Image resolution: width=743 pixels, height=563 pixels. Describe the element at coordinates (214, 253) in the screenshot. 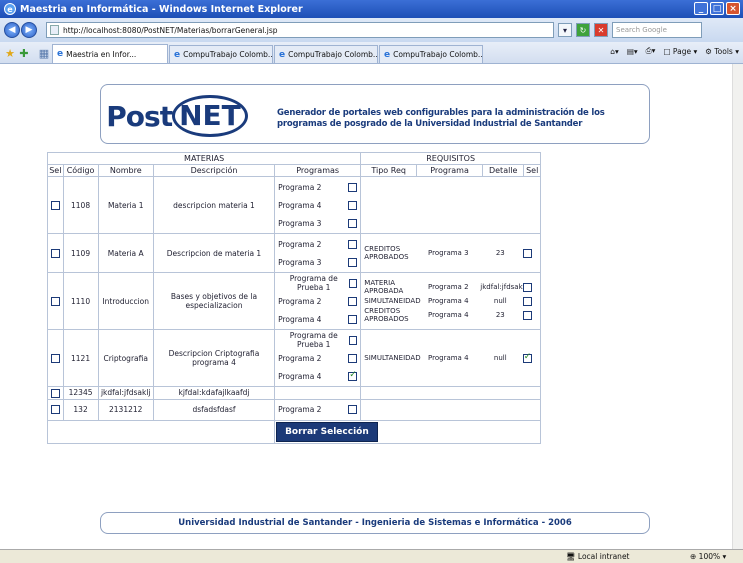

I see `descripcion-cell: Descripcion de materia 1` at that location.